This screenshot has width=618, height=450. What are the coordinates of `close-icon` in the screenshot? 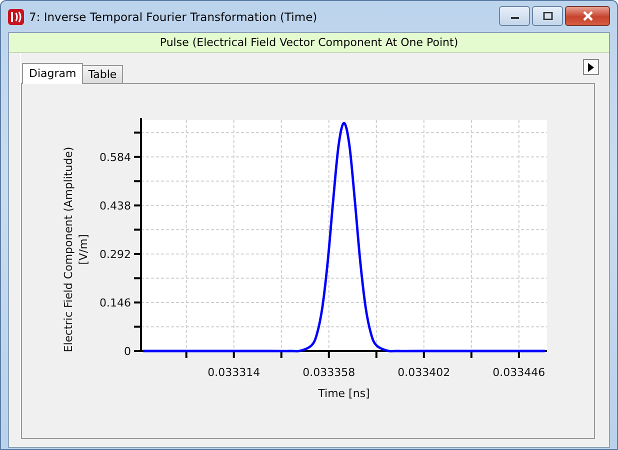 It's located at (588, 16).